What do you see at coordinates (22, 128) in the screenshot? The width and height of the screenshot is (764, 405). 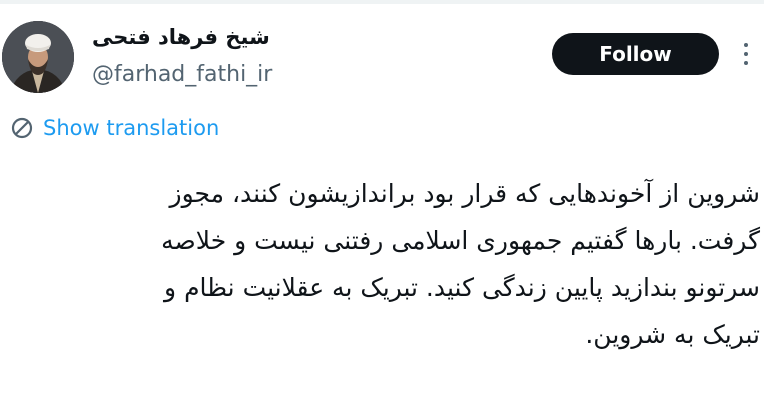 I see `translate-icon` at bounding box center [22, 128].